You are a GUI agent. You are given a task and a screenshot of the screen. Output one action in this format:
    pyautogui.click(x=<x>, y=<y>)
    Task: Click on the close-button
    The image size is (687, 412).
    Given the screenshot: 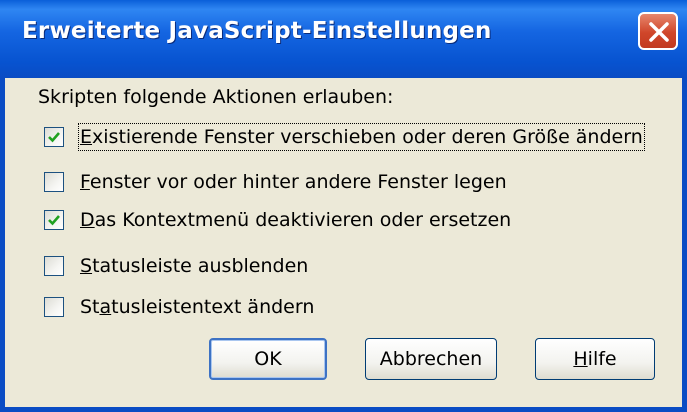 What is the action you would take?
    pyautogui.click(x=658, y=31)
    